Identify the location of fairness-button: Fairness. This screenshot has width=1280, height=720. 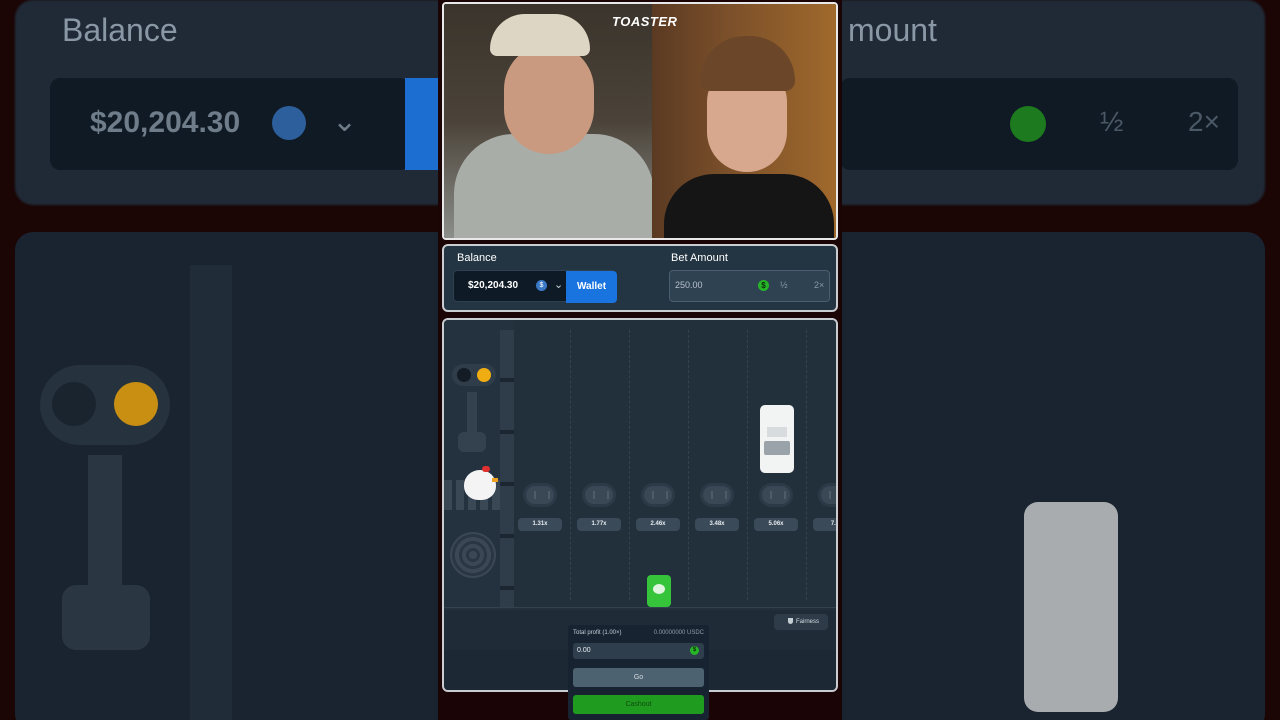
(801, 622).